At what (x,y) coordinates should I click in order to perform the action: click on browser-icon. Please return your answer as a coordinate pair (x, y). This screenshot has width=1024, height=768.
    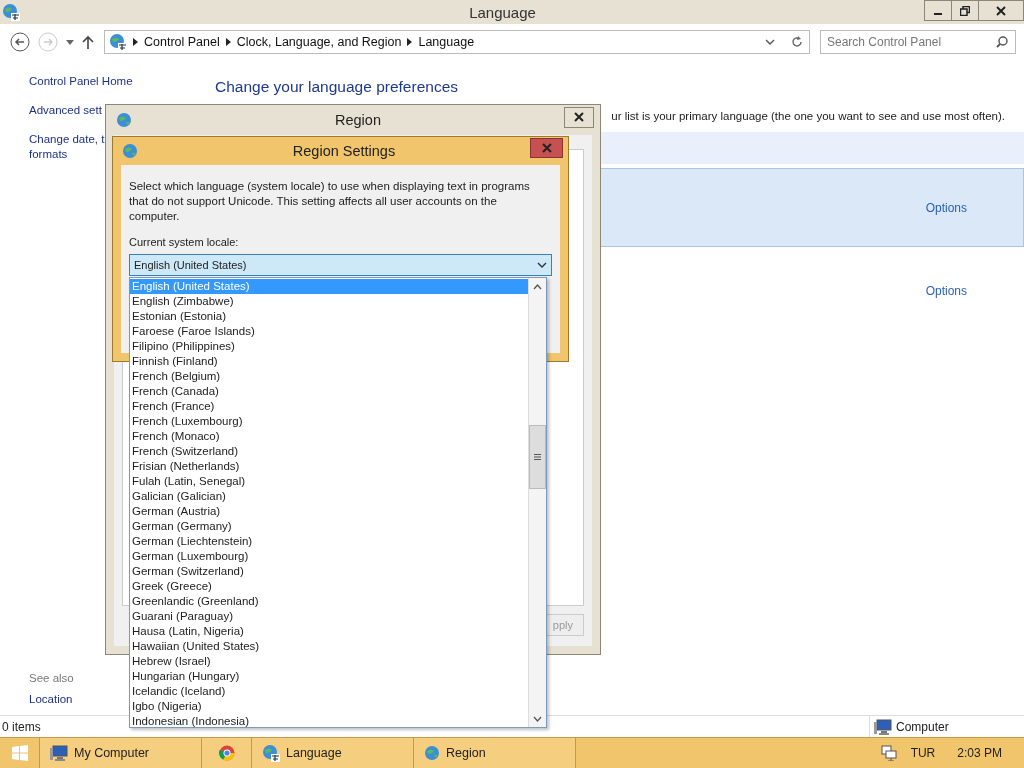
    Looking at the image, I should click on (226, 753).